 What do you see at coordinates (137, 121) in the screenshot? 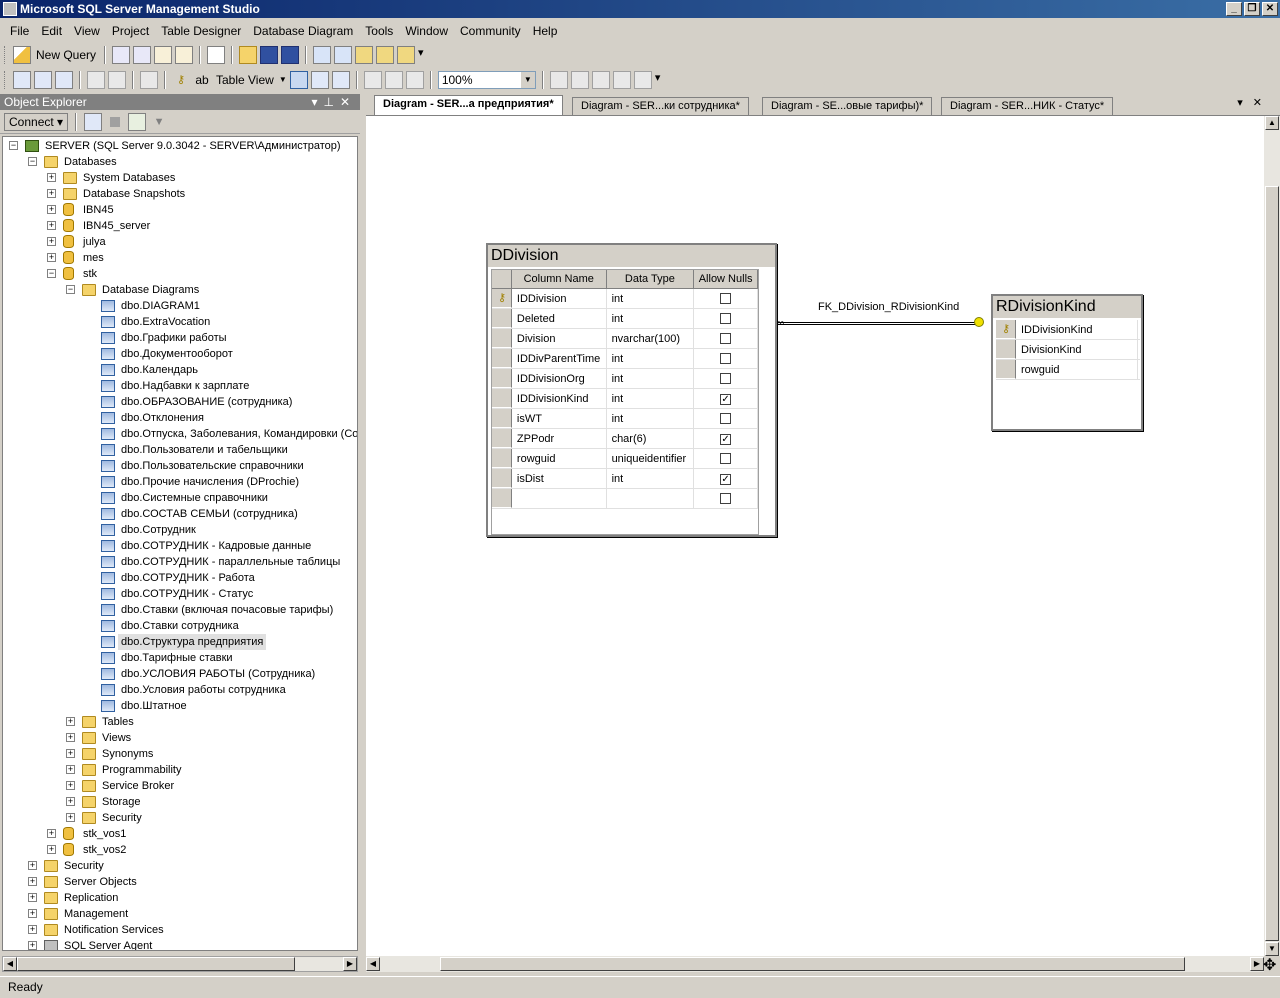
I see `refresh-icon` at bounding box center [137, 121].